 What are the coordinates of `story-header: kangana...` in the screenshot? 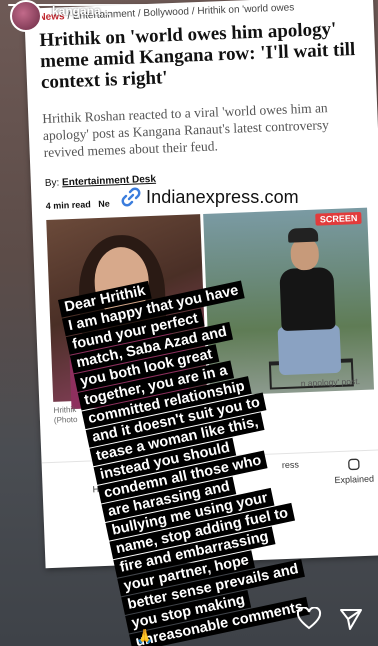 It's located at (189, 16).